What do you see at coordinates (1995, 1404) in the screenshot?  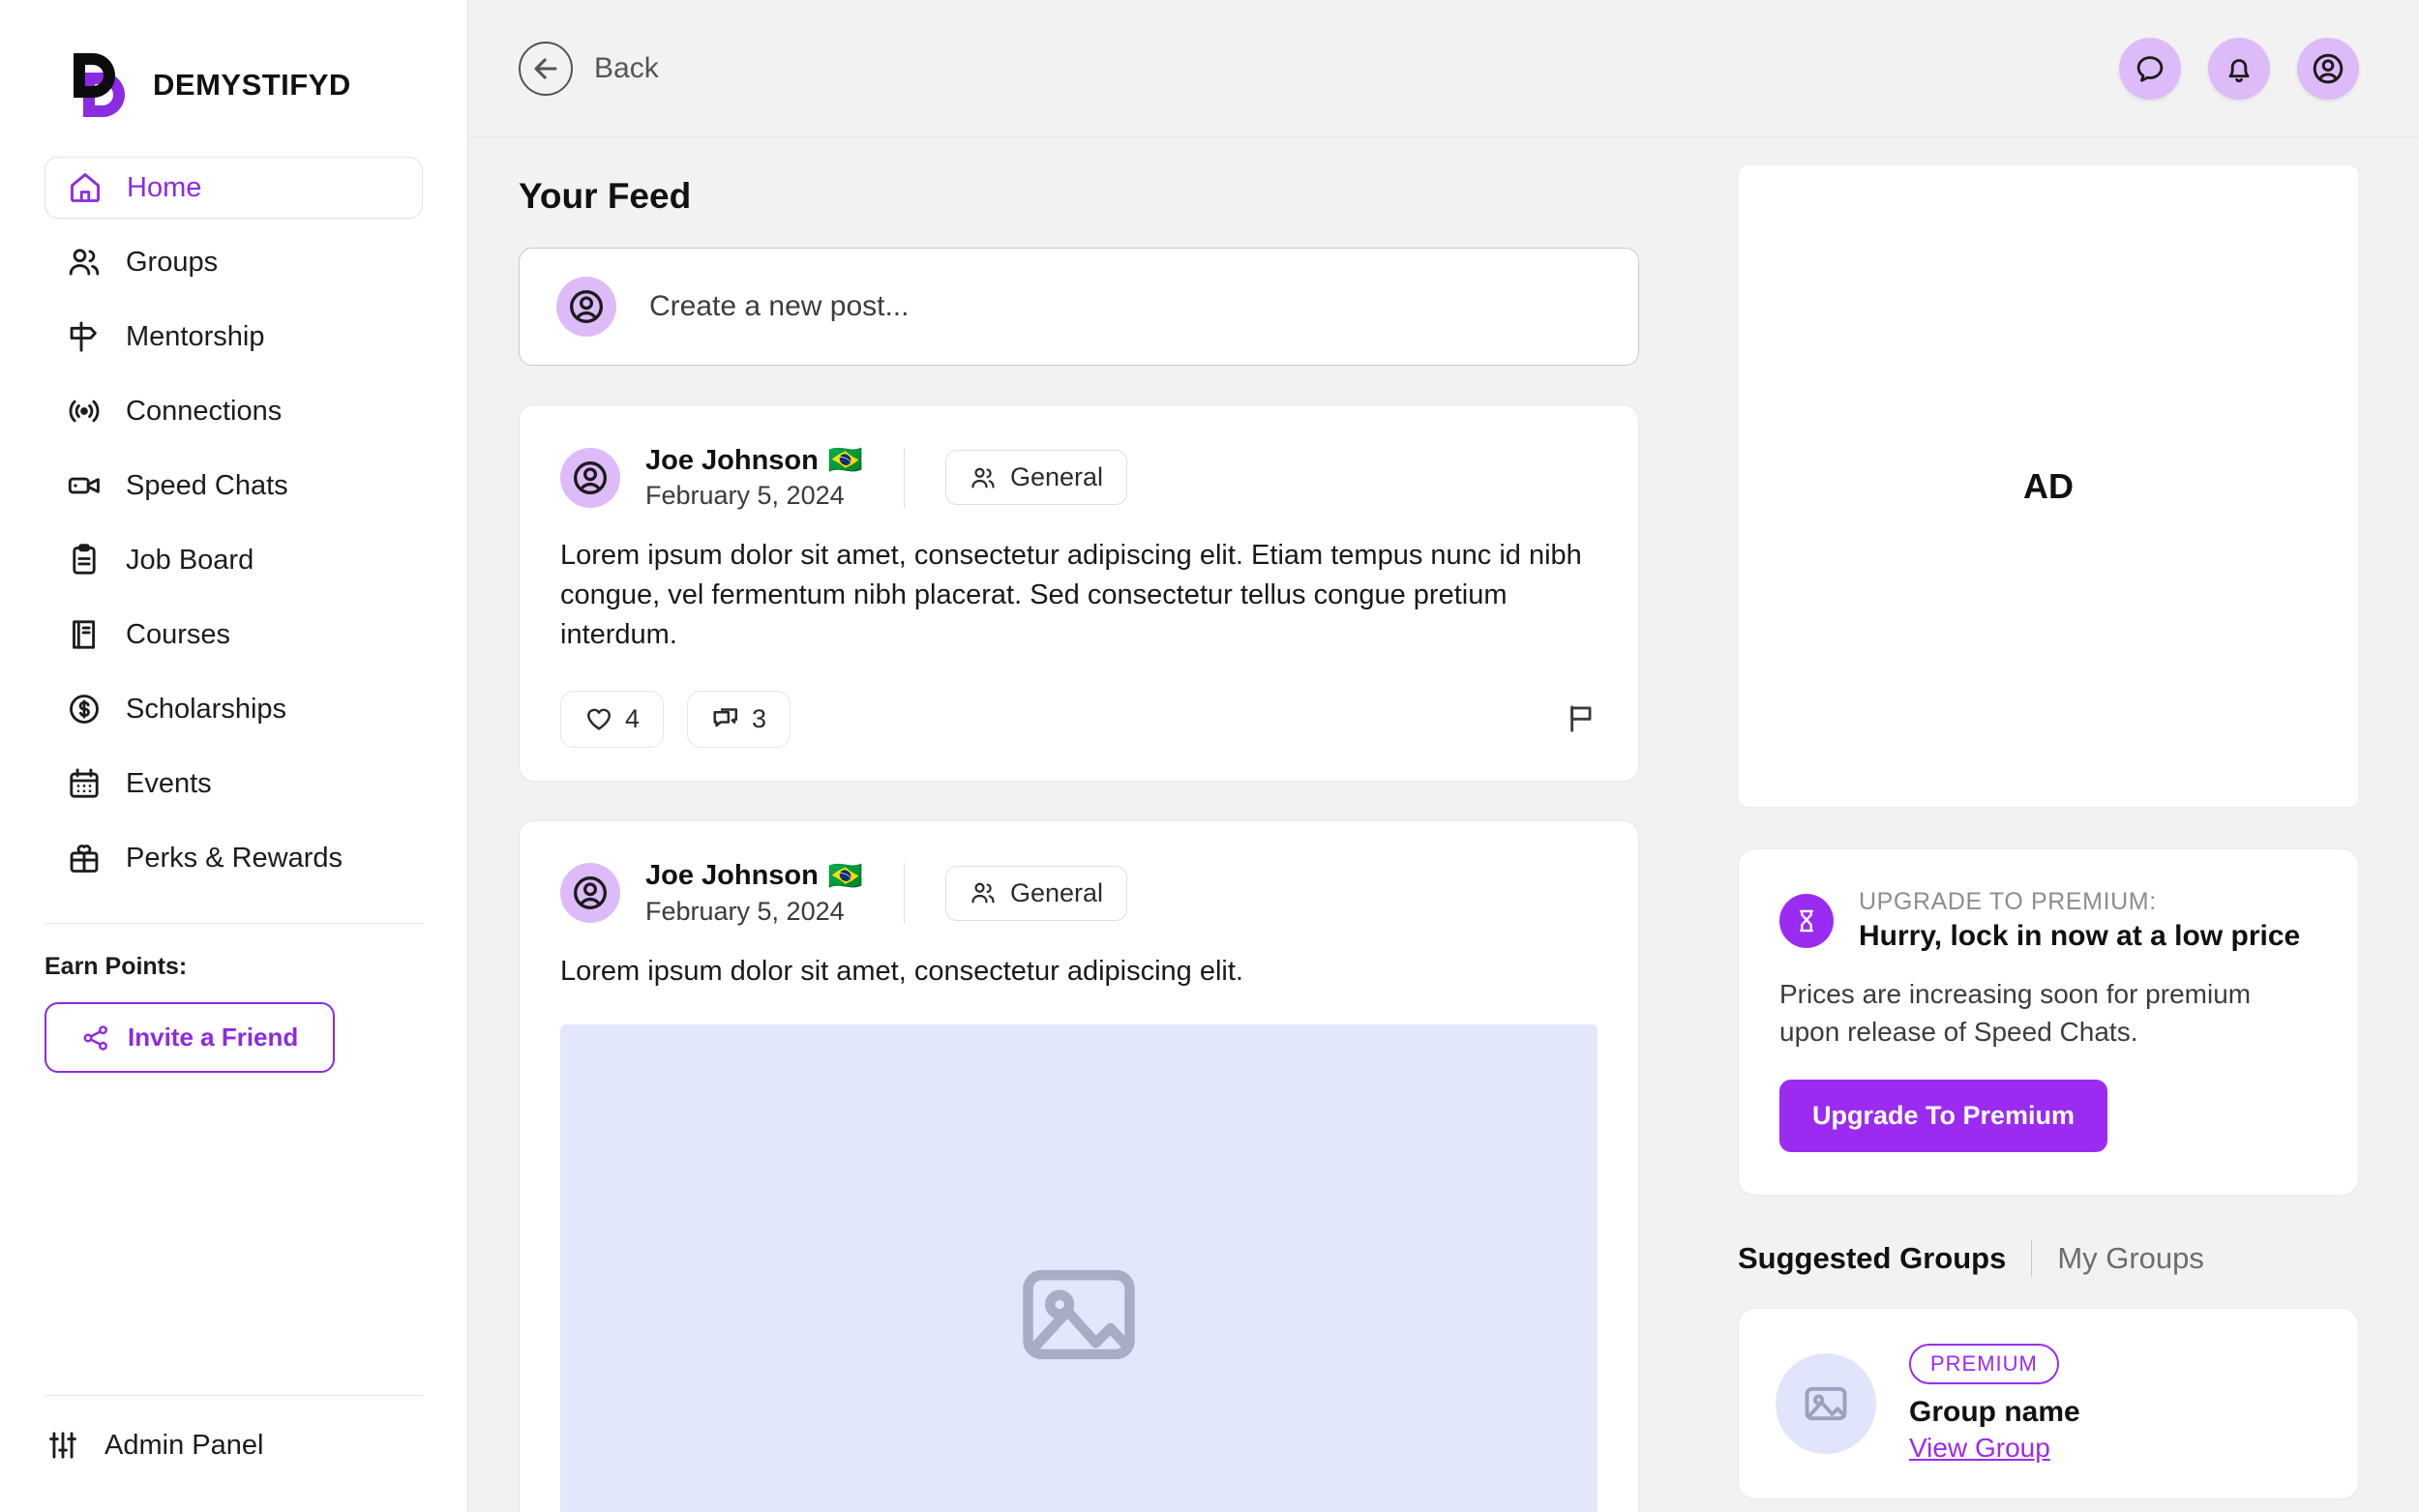 I see `group-info: PREMIUM Group name View Group` at bounding box center [1995, 1404].